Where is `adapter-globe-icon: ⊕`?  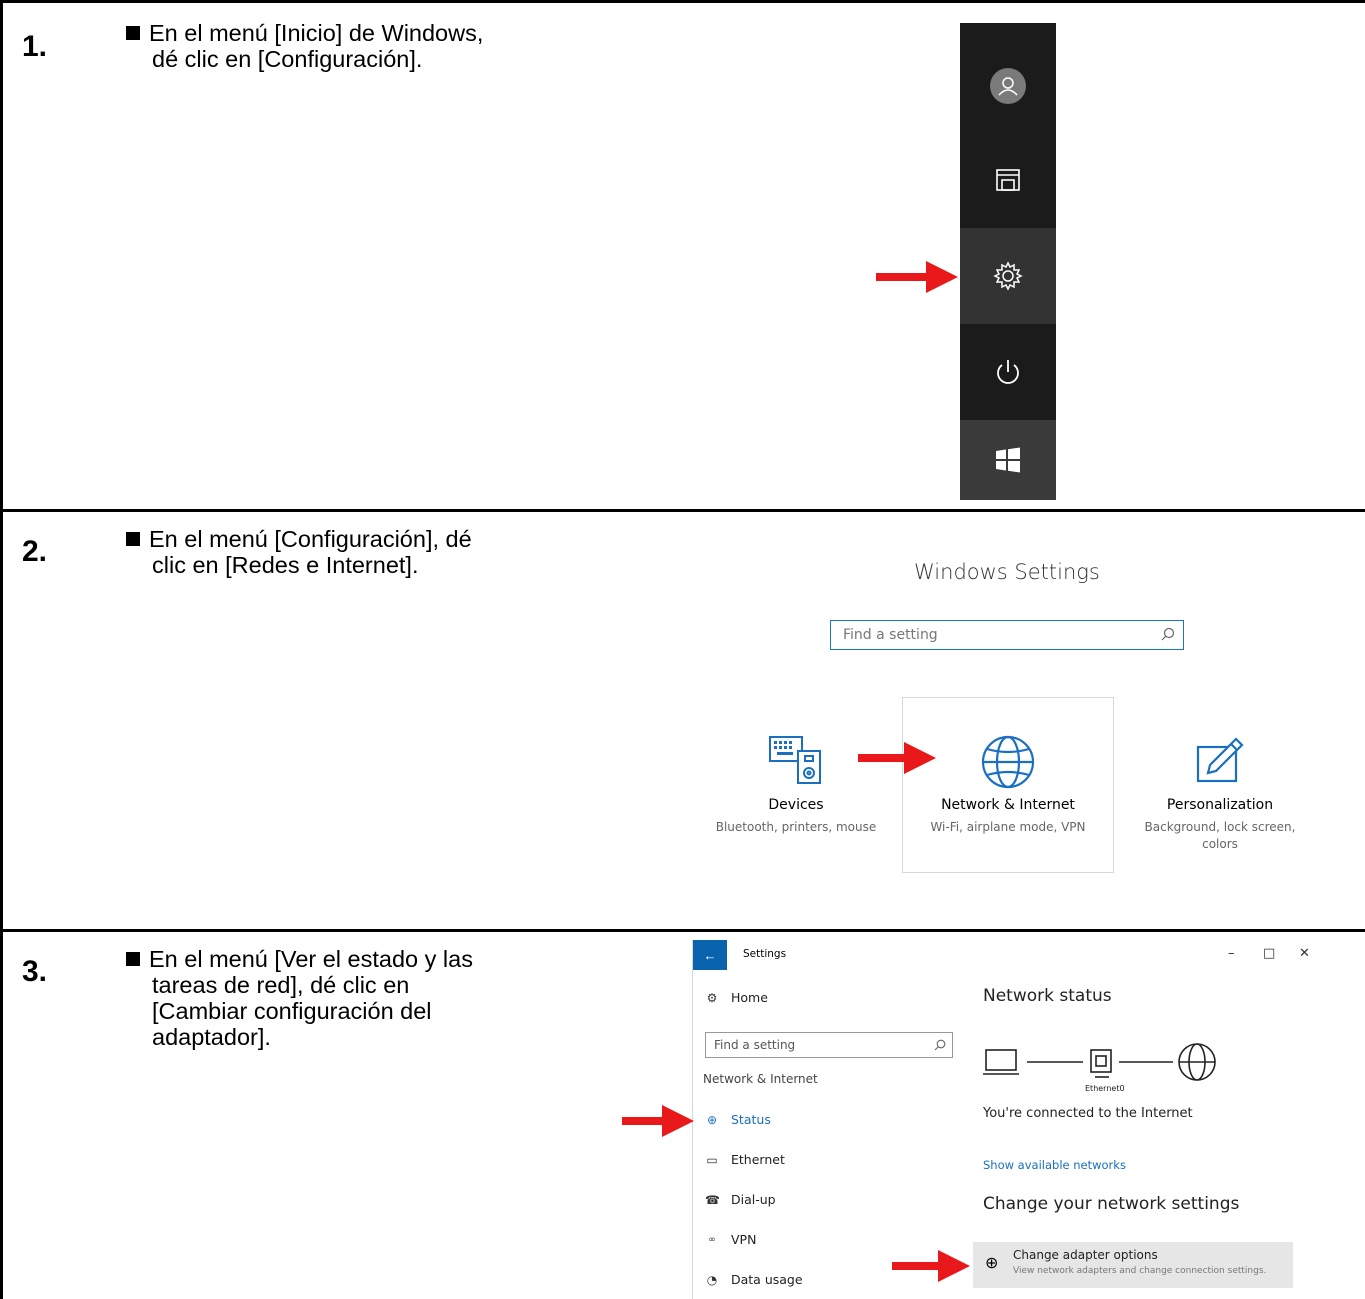
adapter-globe-icon: ⊕ is located at coordinates (992, 1263).